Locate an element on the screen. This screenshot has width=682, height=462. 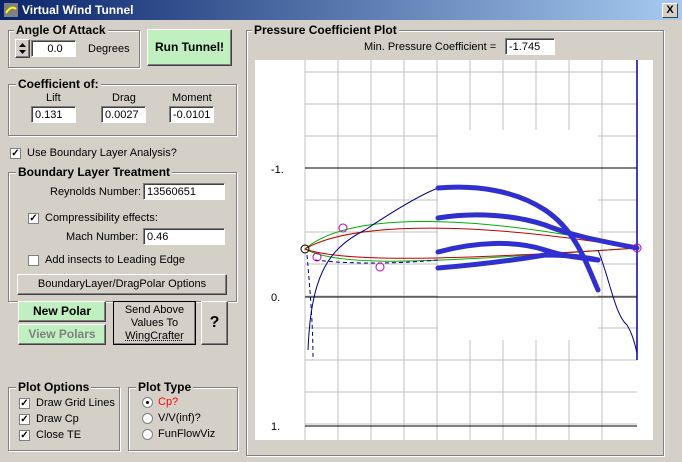
angle-label: Angle Of Attack is located at coordinates (61, 30).